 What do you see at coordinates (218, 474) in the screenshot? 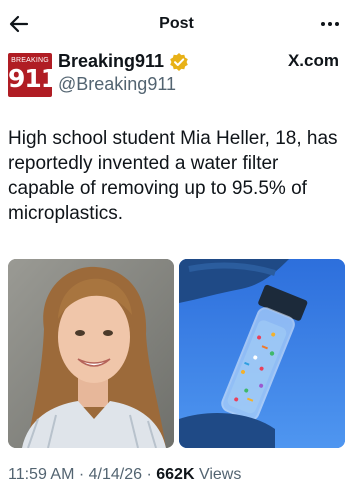
I see `views-label: Views` at bounding box center [218, 474].